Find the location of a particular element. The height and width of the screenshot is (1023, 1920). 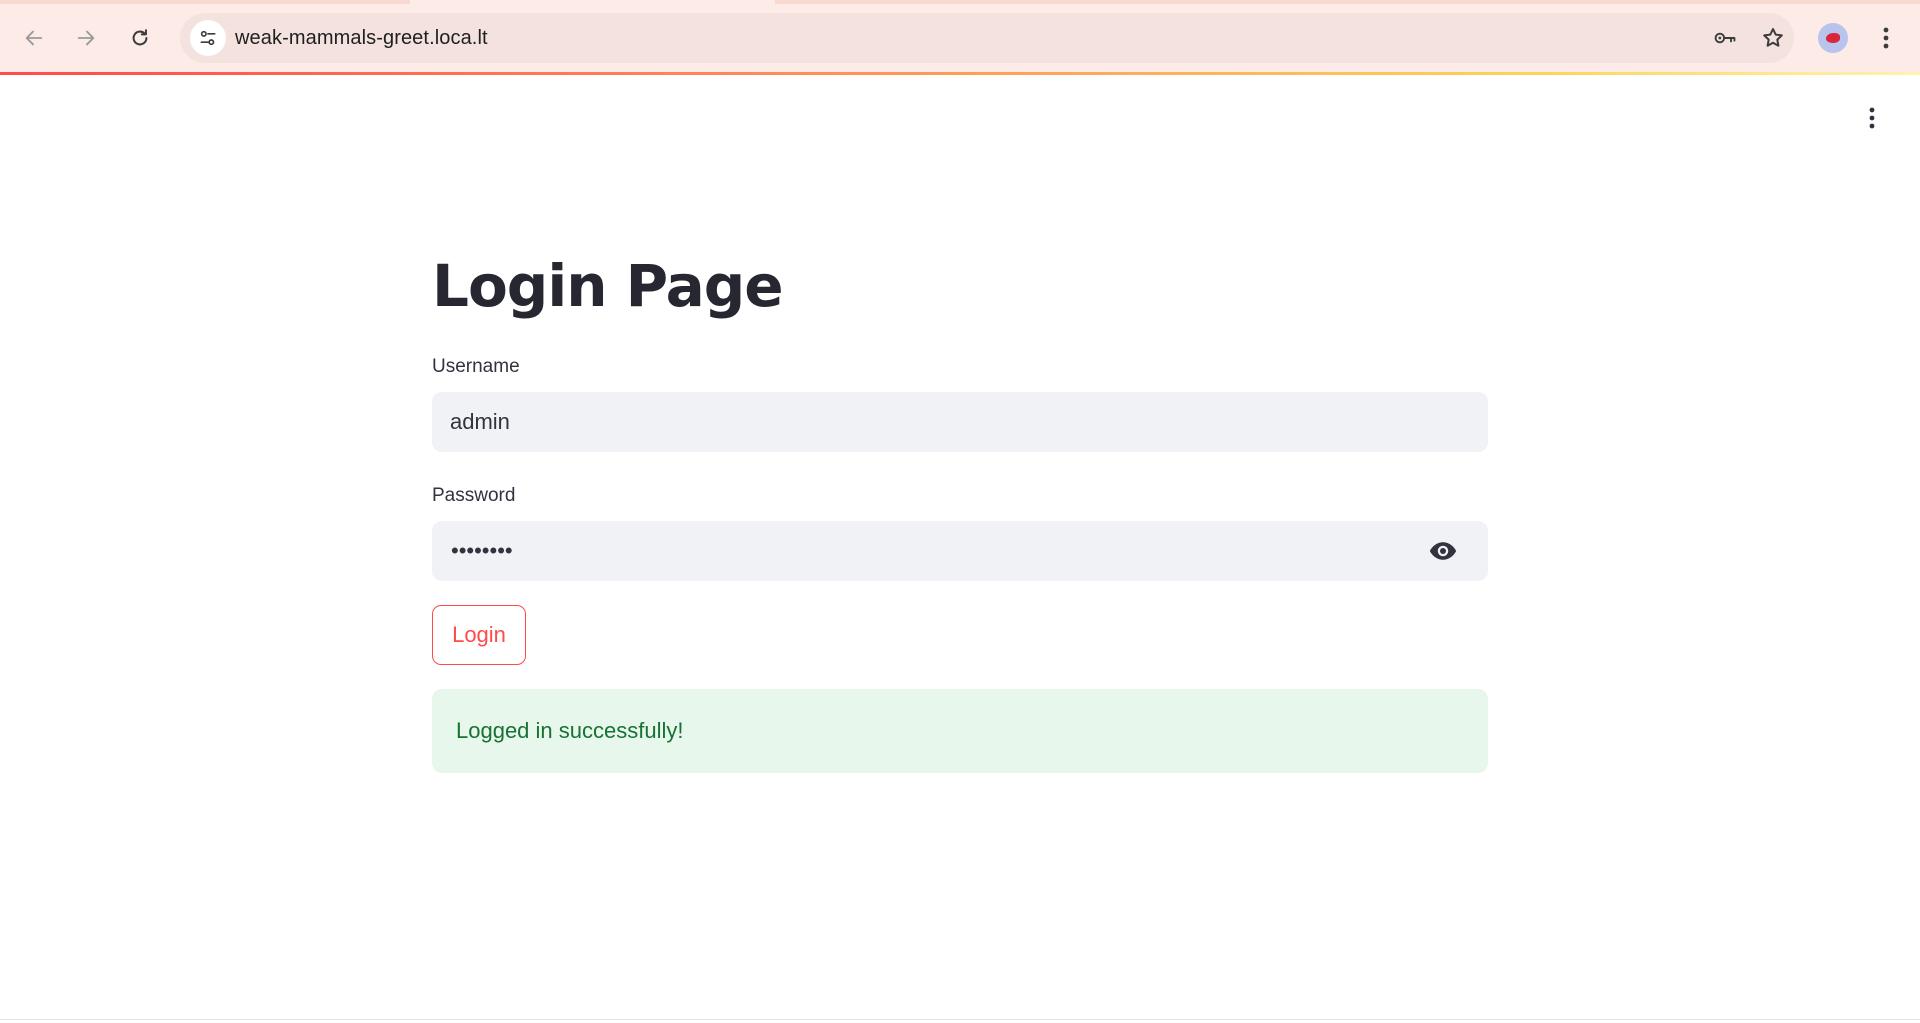

site-info-button is located at coordinates (208, 38).